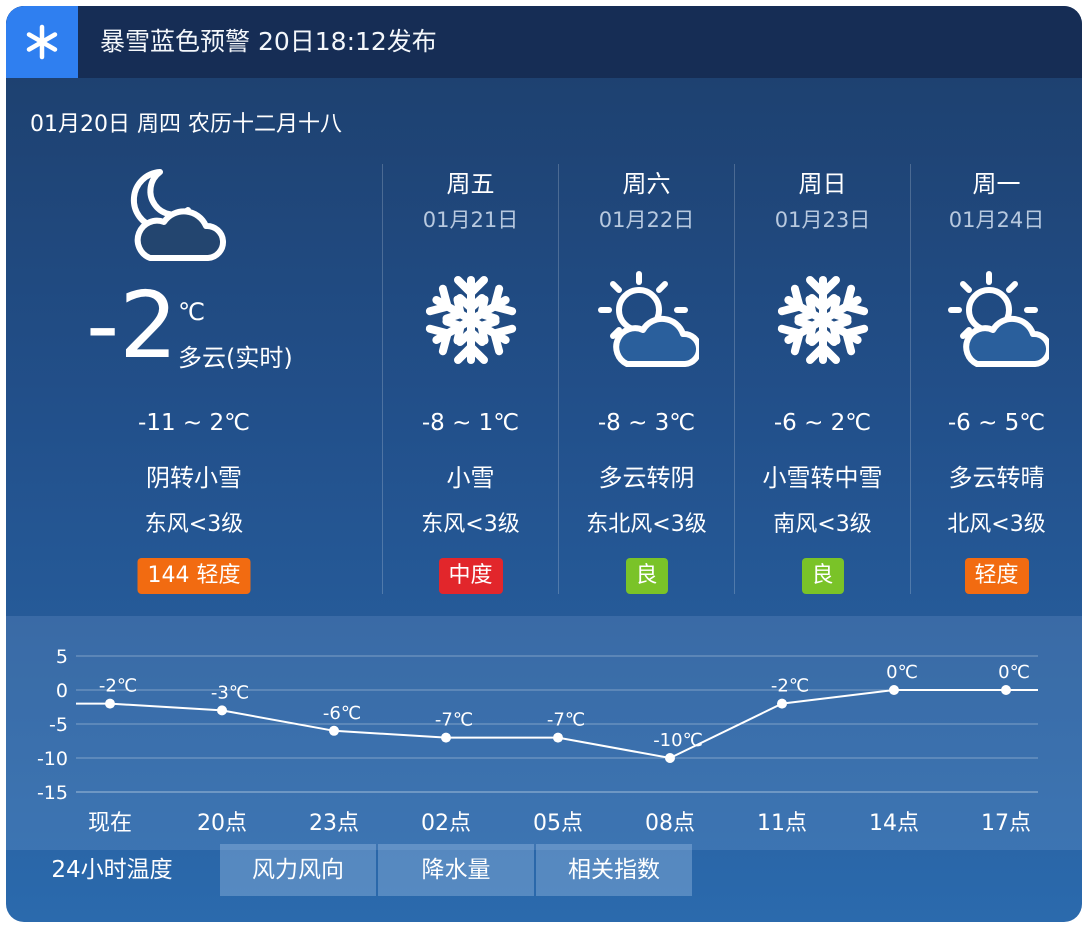 The height and width of the screenshot is (932, 1084). Describe the element at coordinates (470, 423) in the screenshot. I see `day-temp-range: -8 ~ 1℃` at that location.